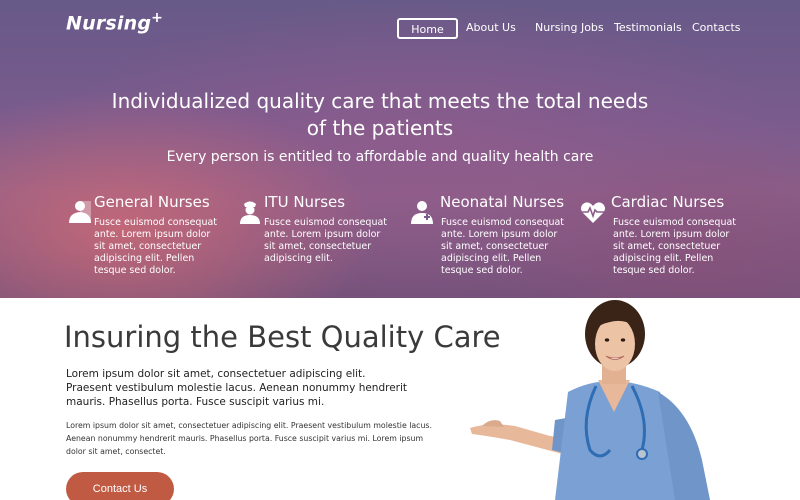 This screenshot has height=500, width=800. I want to click on heartbeat-icon, so click(593, 212).